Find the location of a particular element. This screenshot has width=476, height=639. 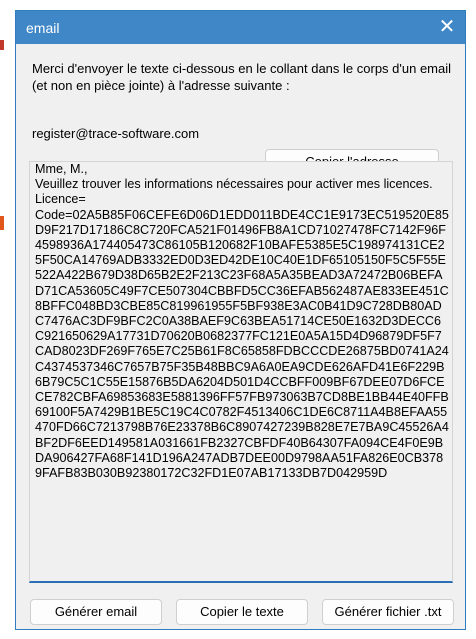

email-address-label: register@trace-software.com is located at coordinates (116, 133).